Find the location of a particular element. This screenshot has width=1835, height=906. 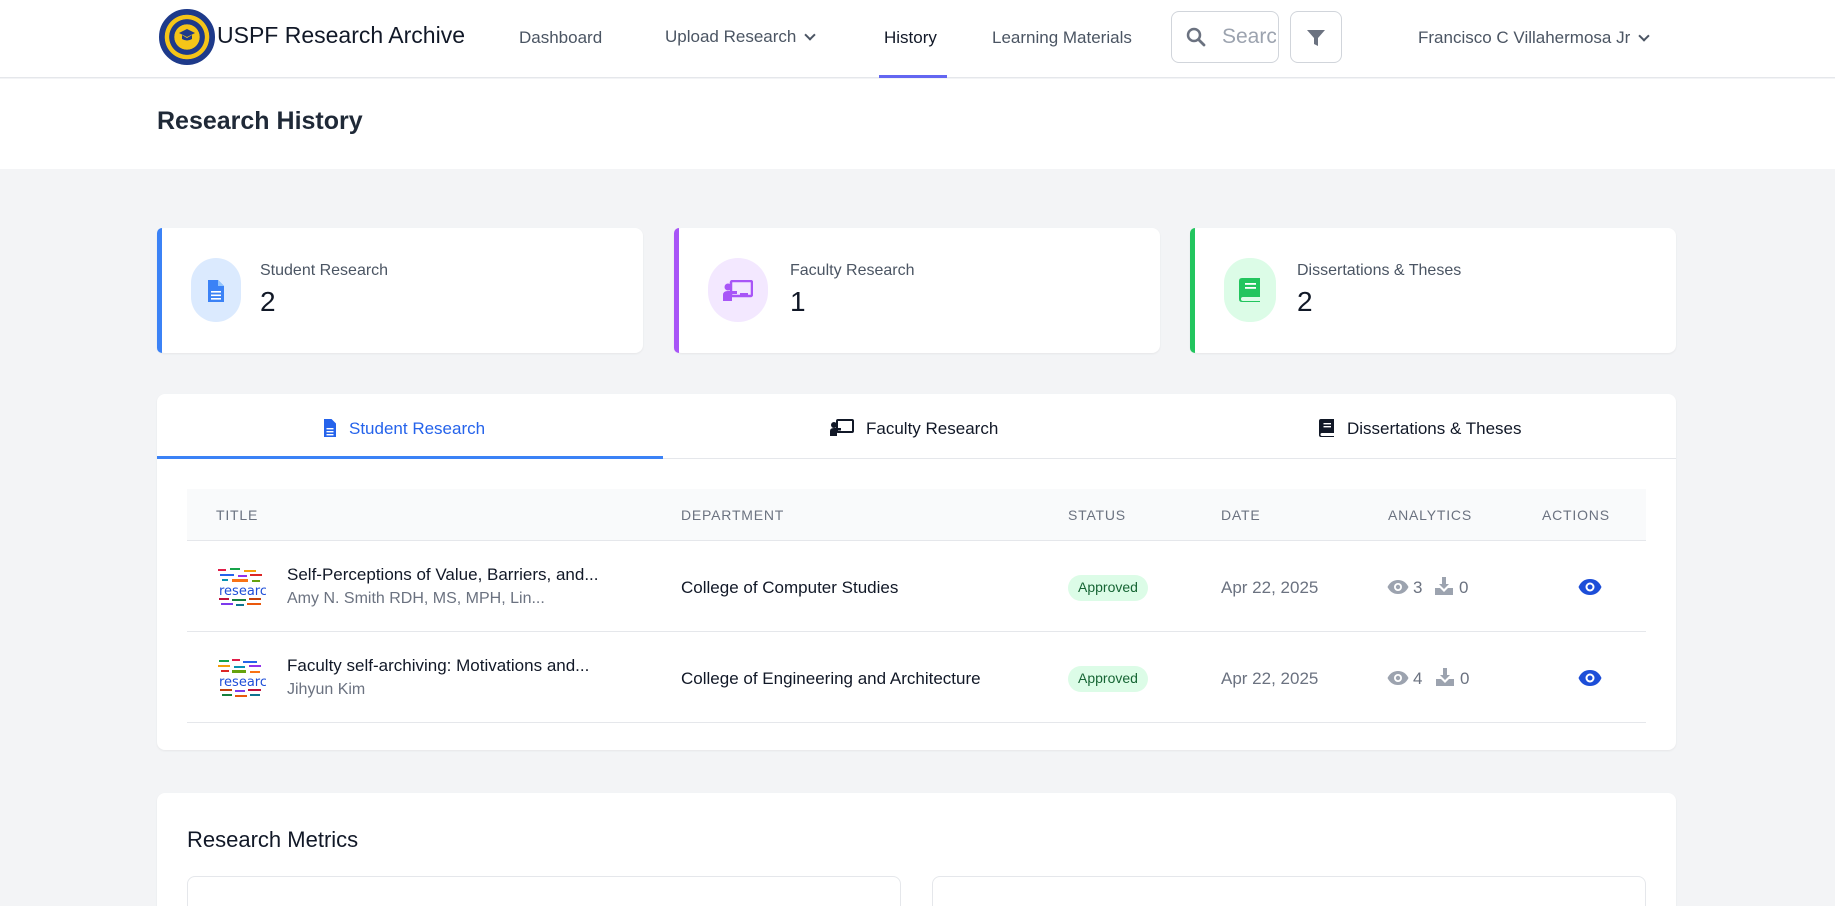

nav-learning-materials: Learning Materials is located at coordinates (1062, 38).